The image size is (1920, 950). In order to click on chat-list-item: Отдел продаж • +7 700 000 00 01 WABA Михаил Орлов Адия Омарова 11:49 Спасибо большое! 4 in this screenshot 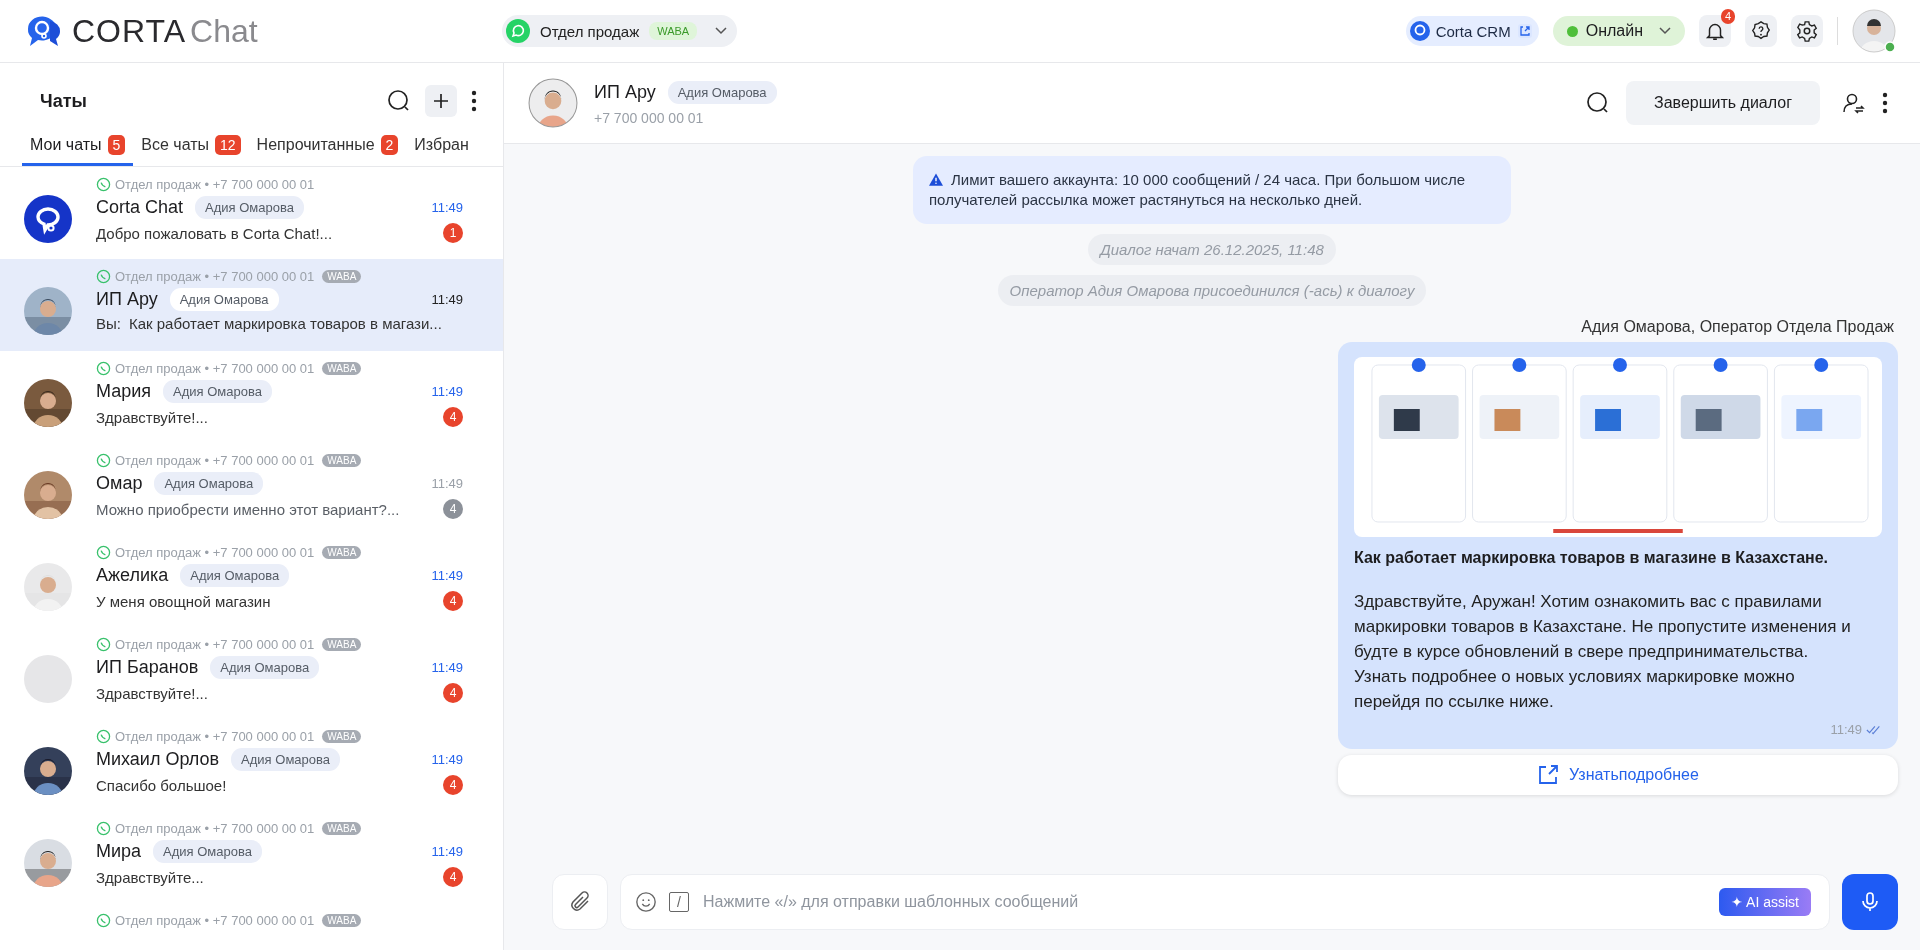, I will do `click(251, 765)`.